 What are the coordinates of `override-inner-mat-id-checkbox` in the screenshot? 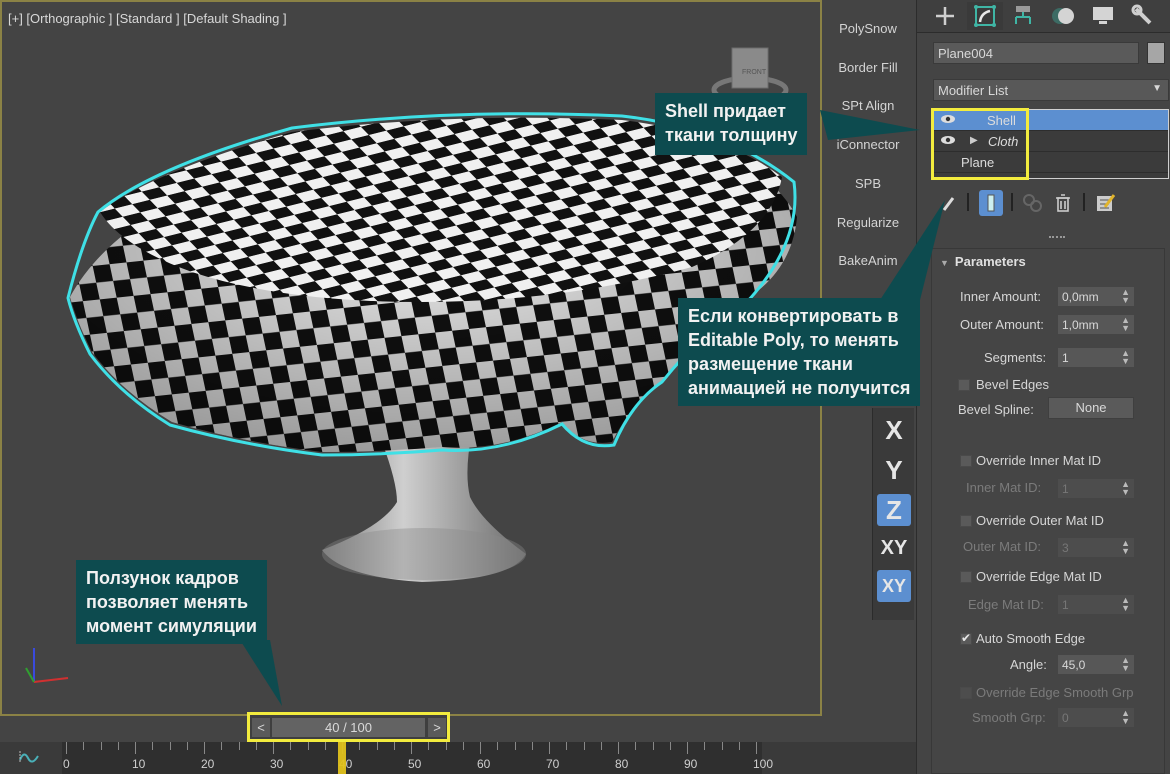 It's located at (966, 461).